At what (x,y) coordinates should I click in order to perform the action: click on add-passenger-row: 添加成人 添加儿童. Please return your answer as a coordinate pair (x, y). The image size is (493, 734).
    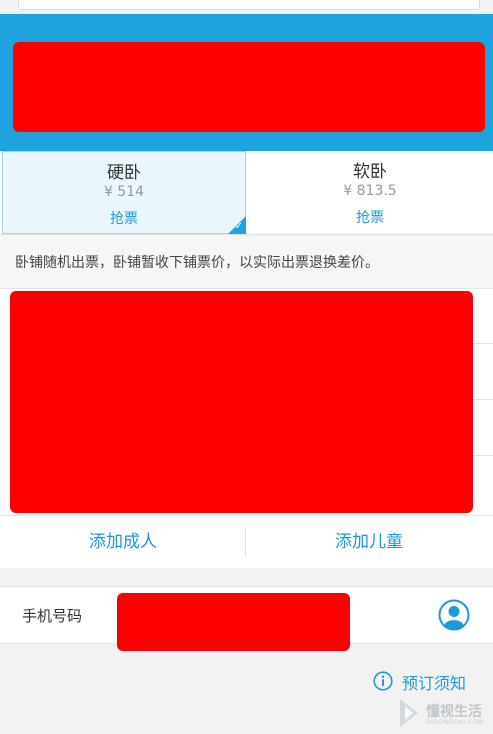
    Looking at the image, I should click on (246, 541).